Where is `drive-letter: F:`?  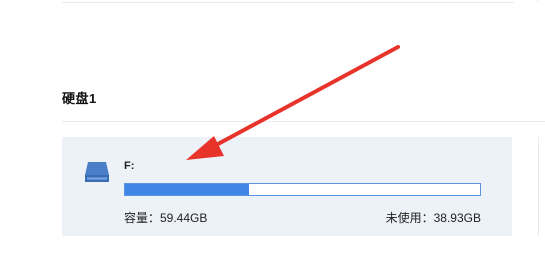
drive-letter: F: is located at coordinates (129, 166).